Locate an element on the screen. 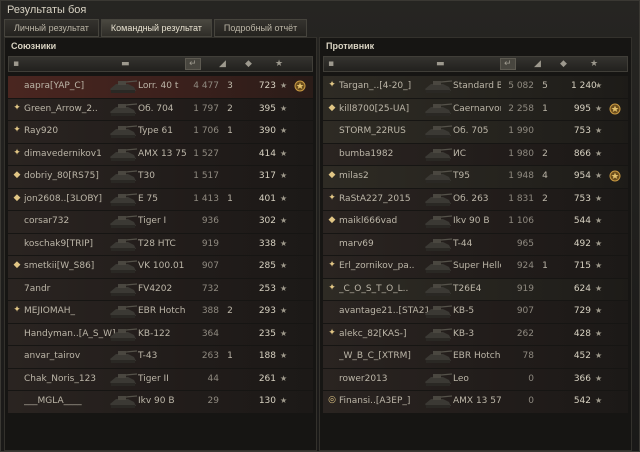 The image size is (640, 452). tank-name: T30 is located at coordinates (146, 176).